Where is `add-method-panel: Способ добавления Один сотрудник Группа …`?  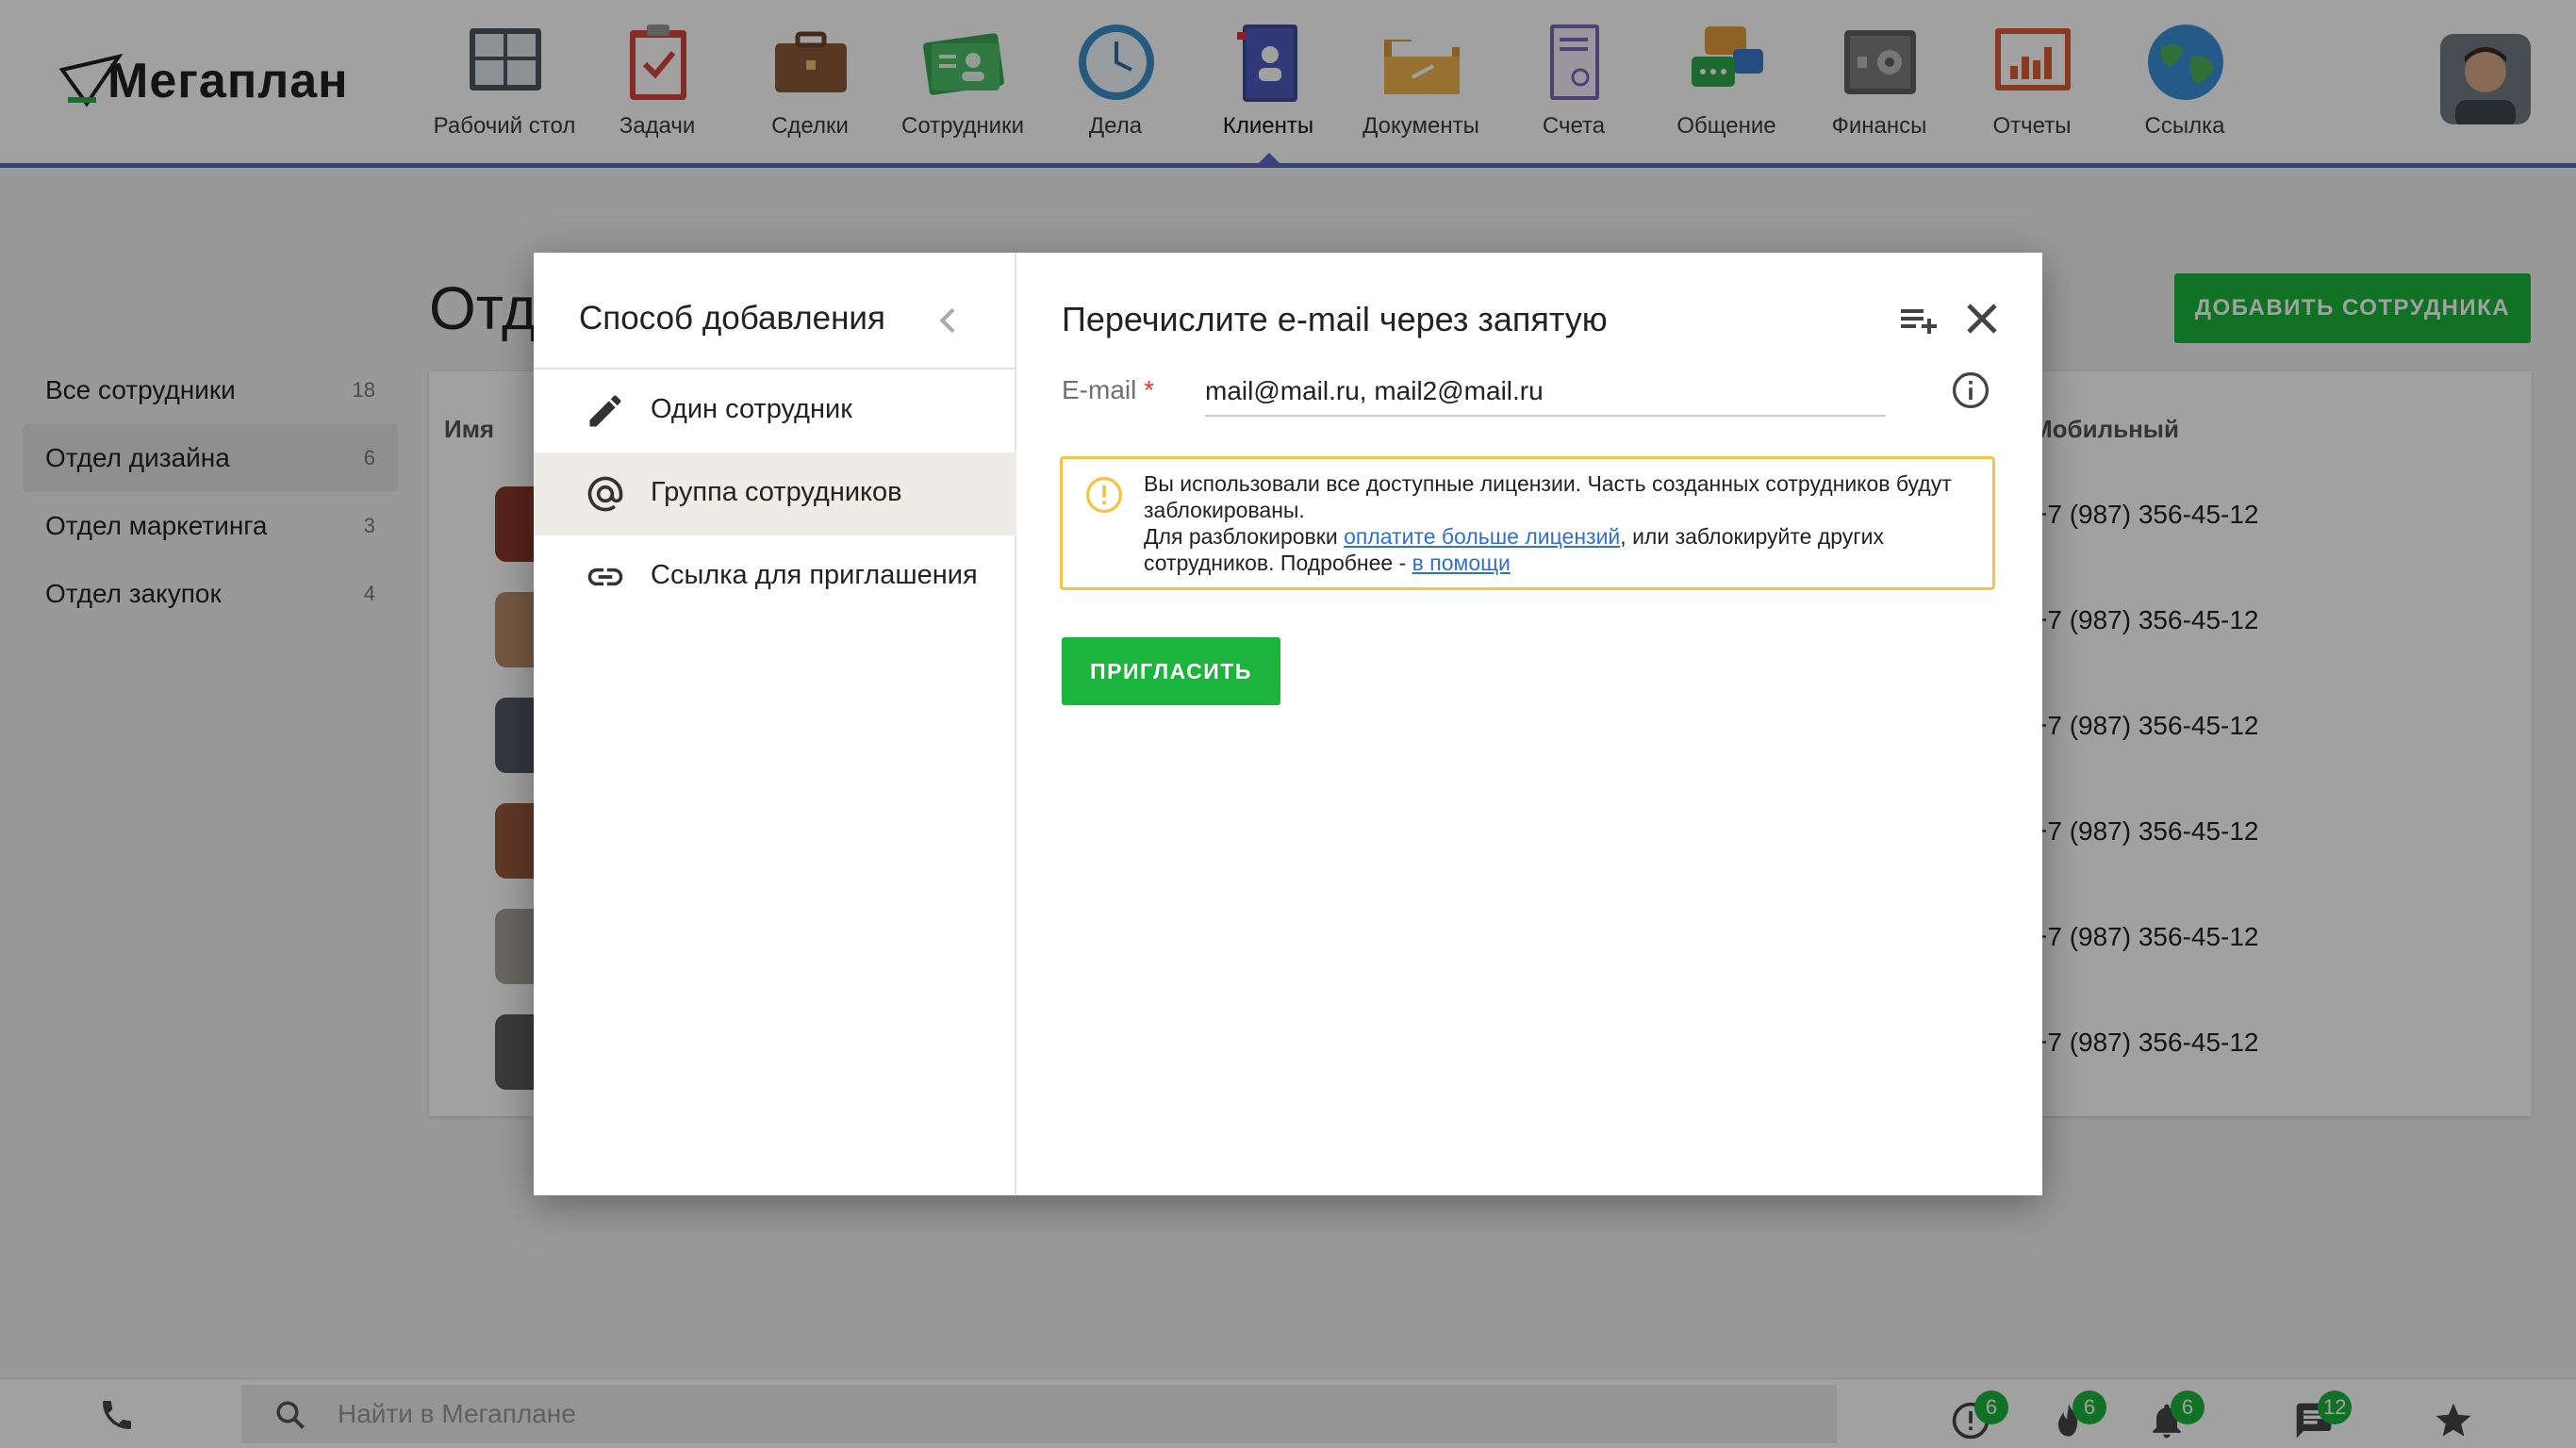 add-method-panel: Способ добавления Один сотрудник Группа … is located at coordinates (775, 724).